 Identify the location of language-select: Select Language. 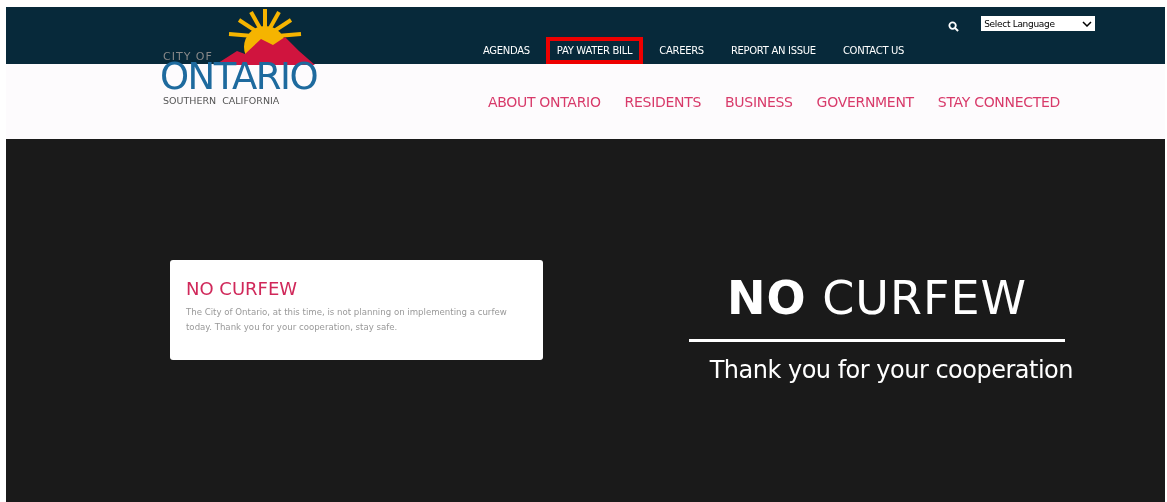
(1038, 23).